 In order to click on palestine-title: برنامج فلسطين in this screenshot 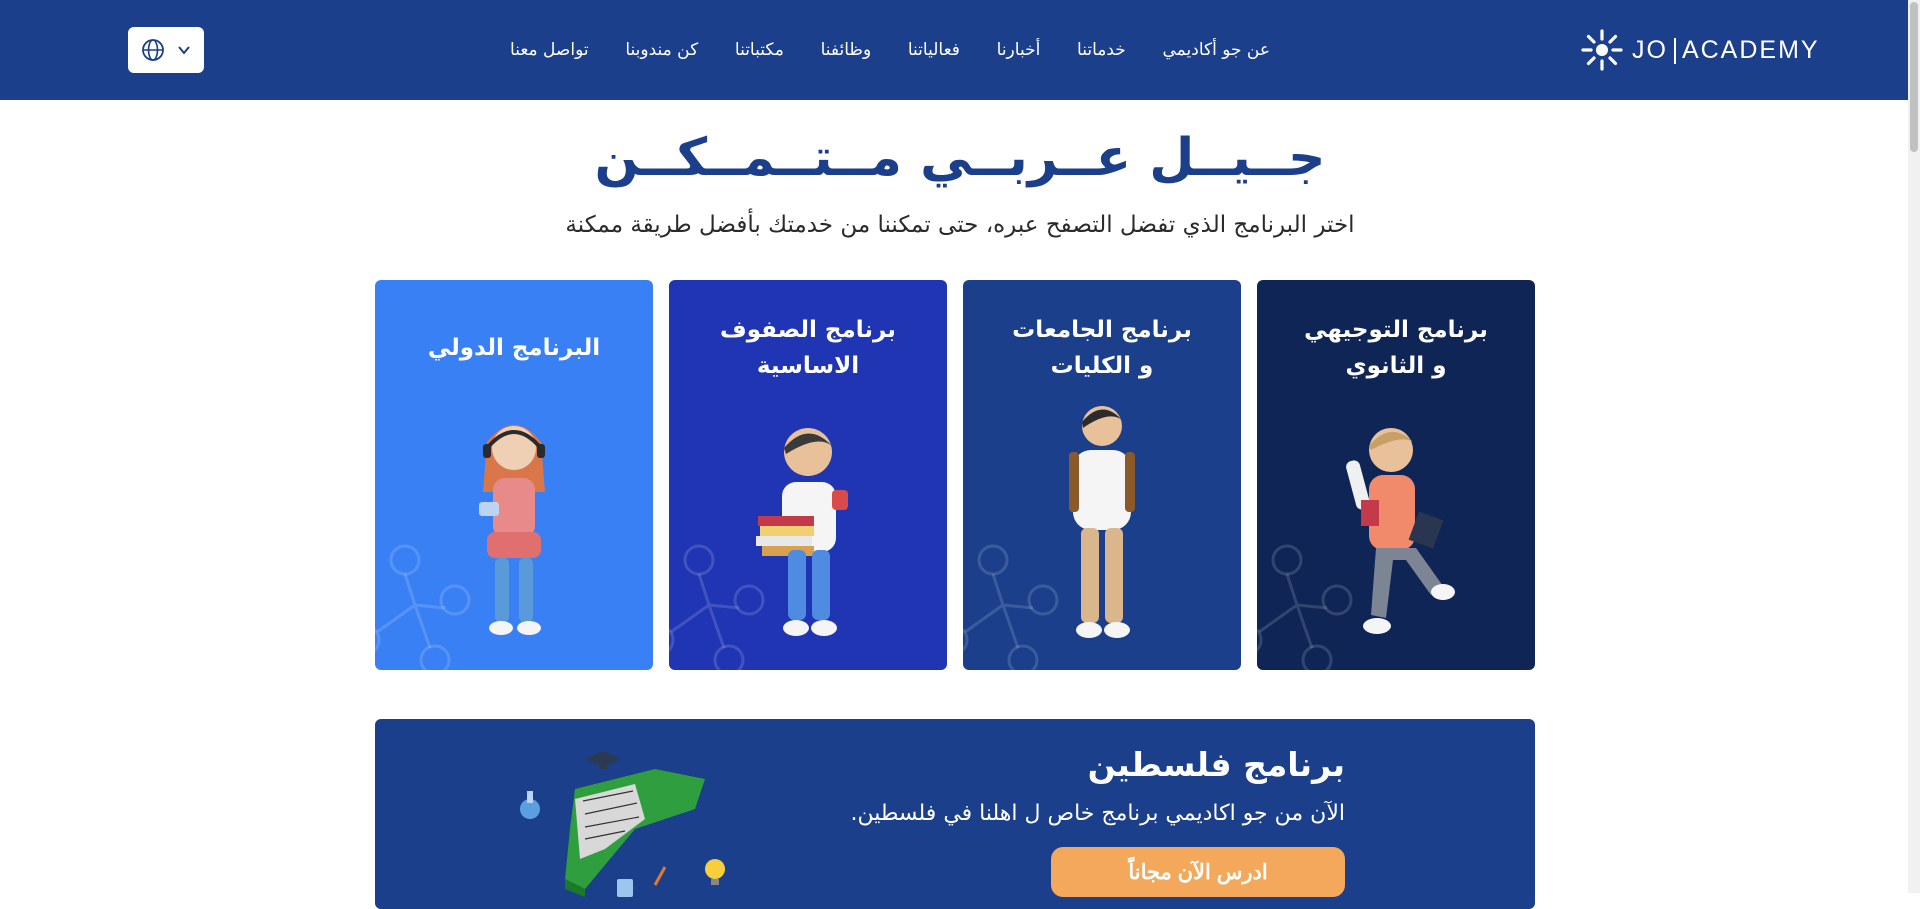, I will do `click(1216, 764)`.